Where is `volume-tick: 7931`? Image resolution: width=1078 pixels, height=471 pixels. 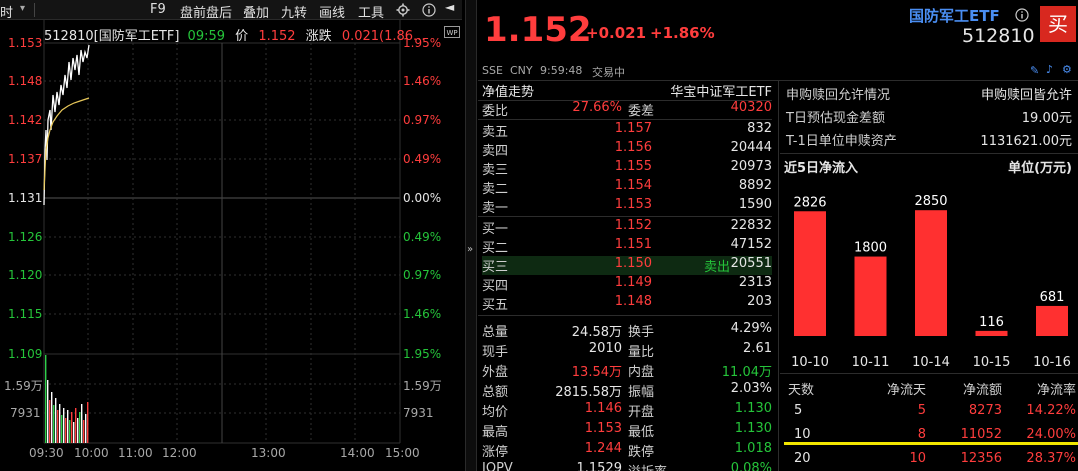 volume-tick: 7931 is located at coordinates (418, 413).